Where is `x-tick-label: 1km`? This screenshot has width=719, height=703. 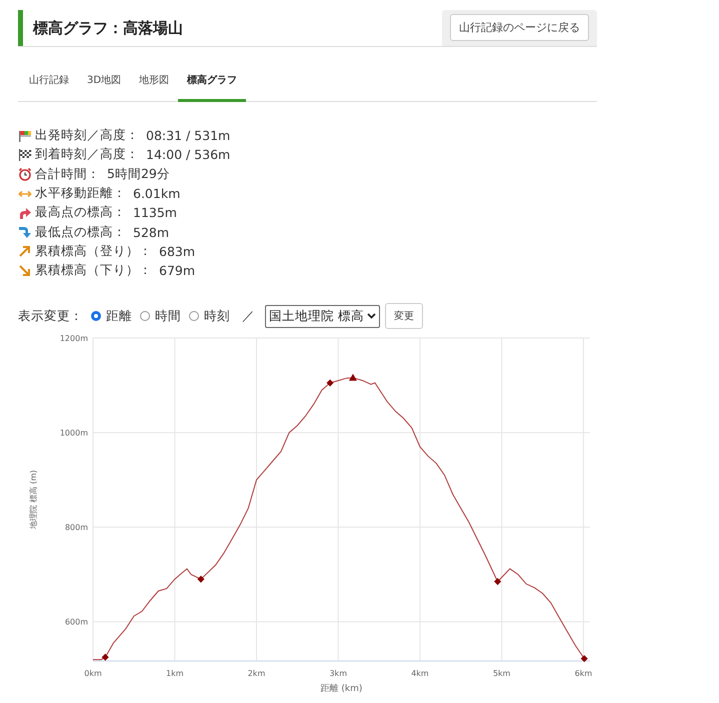
x-tick-label: 1km is located at coordinates (175, 673).